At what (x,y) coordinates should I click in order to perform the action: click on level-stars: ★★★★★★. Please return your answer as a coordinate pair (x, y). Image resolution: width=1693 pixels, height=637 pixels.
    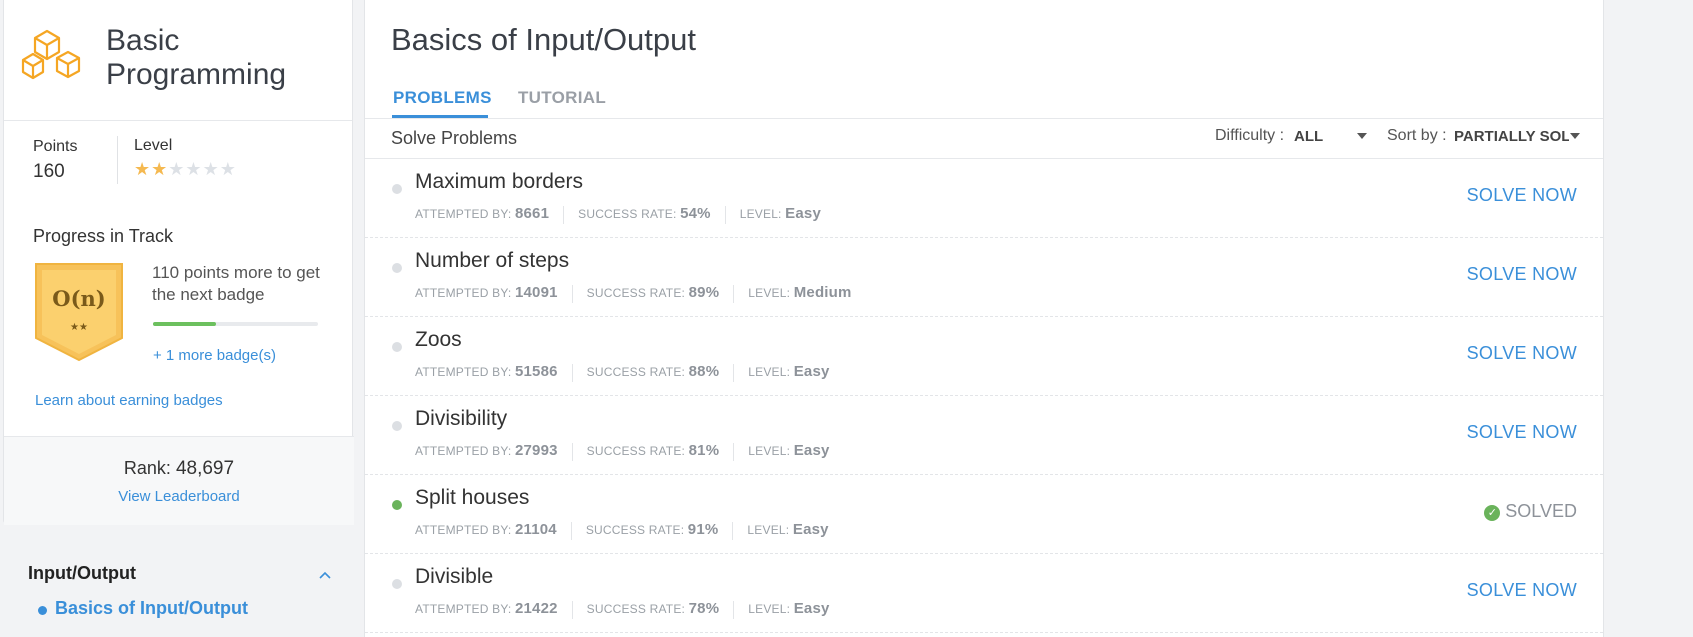
    Looking at the image, I should click on (185, 169).